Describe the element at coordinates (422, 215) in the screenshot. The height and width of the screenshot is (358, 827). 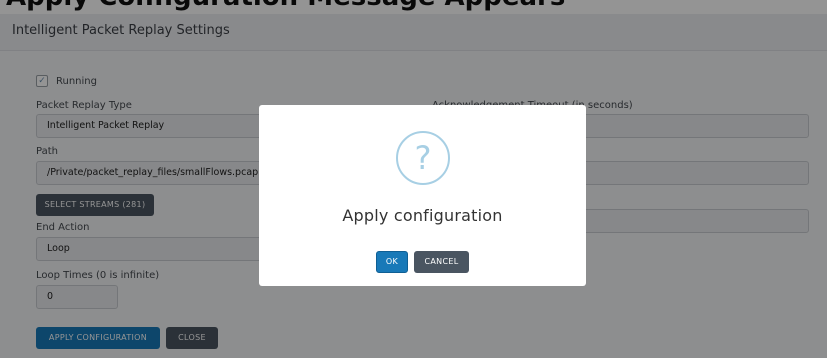
I see `dialog-title: Apply configuration` at that location.